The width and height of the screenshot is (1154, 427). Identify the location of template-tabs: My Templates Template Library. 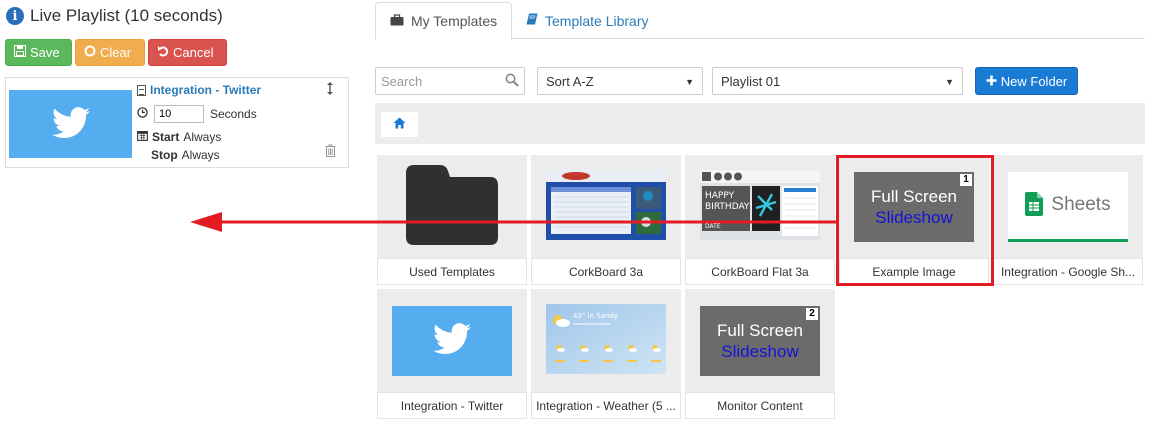
(760, 21).